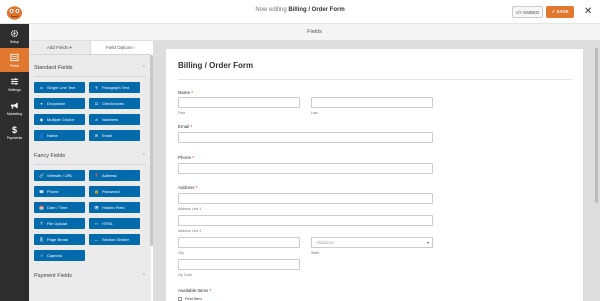 This screenshot has width=600, height=301. I want to click on add-section-divider-button: ― Section Divider, so click(114, 239).